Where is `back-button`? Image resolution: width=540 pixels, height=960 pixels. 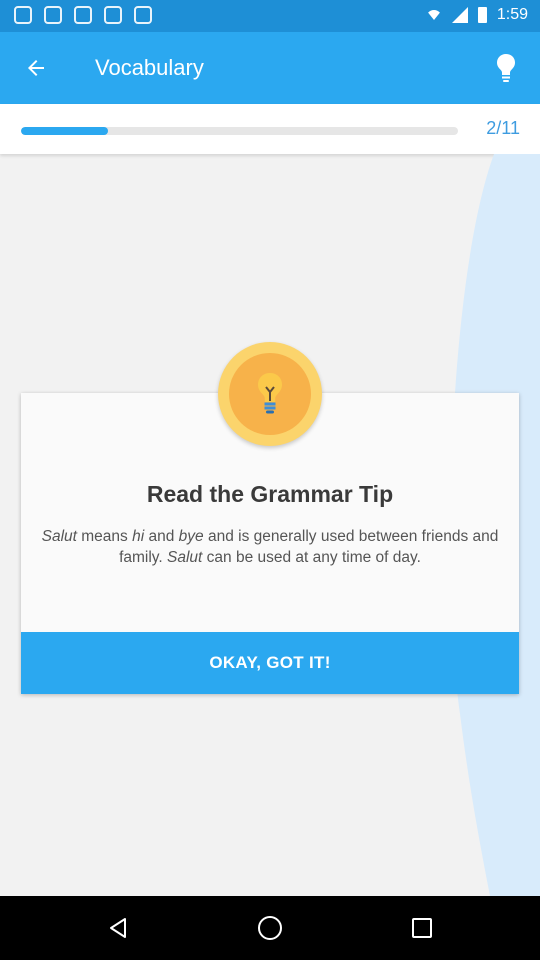 back-button is located at coordinates (36, 68).